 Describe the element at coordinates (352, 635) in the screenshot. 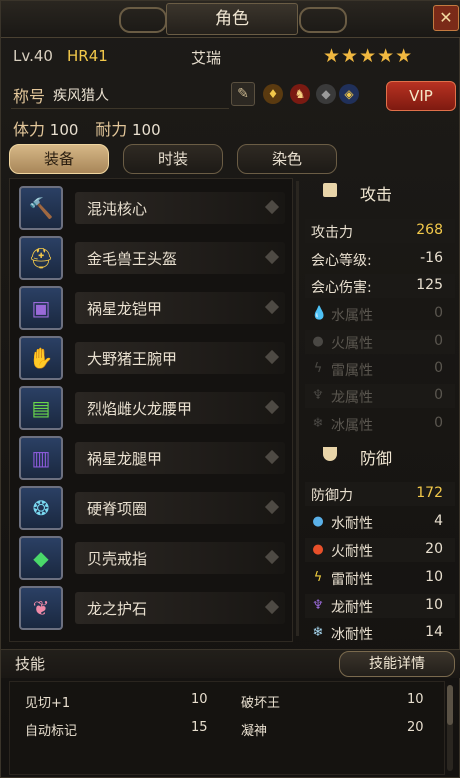

I see `stat-label: 冰耐性` at that location.